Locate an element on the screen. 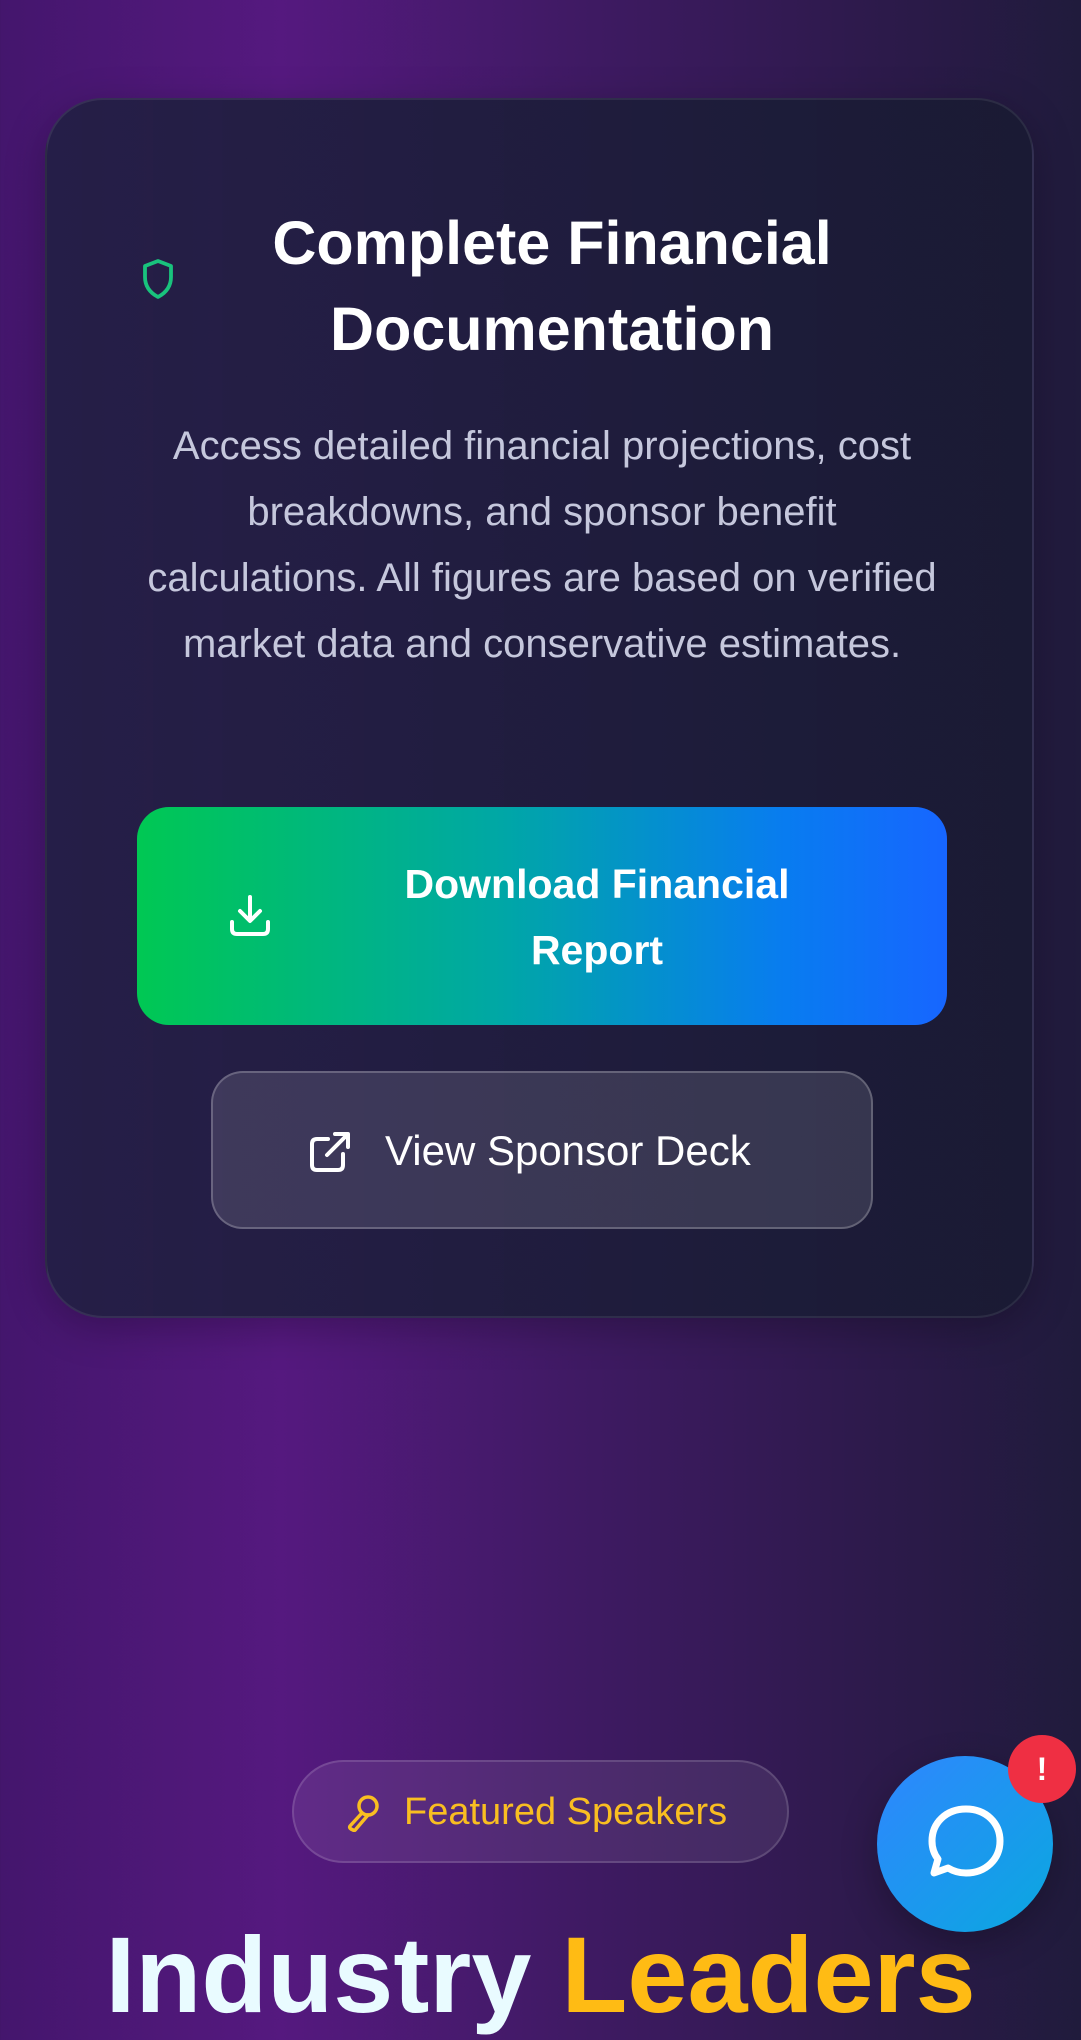 The height and width of the screenshot is (2040, 1081). microphone-icon is located at coordinates (363, 1813).